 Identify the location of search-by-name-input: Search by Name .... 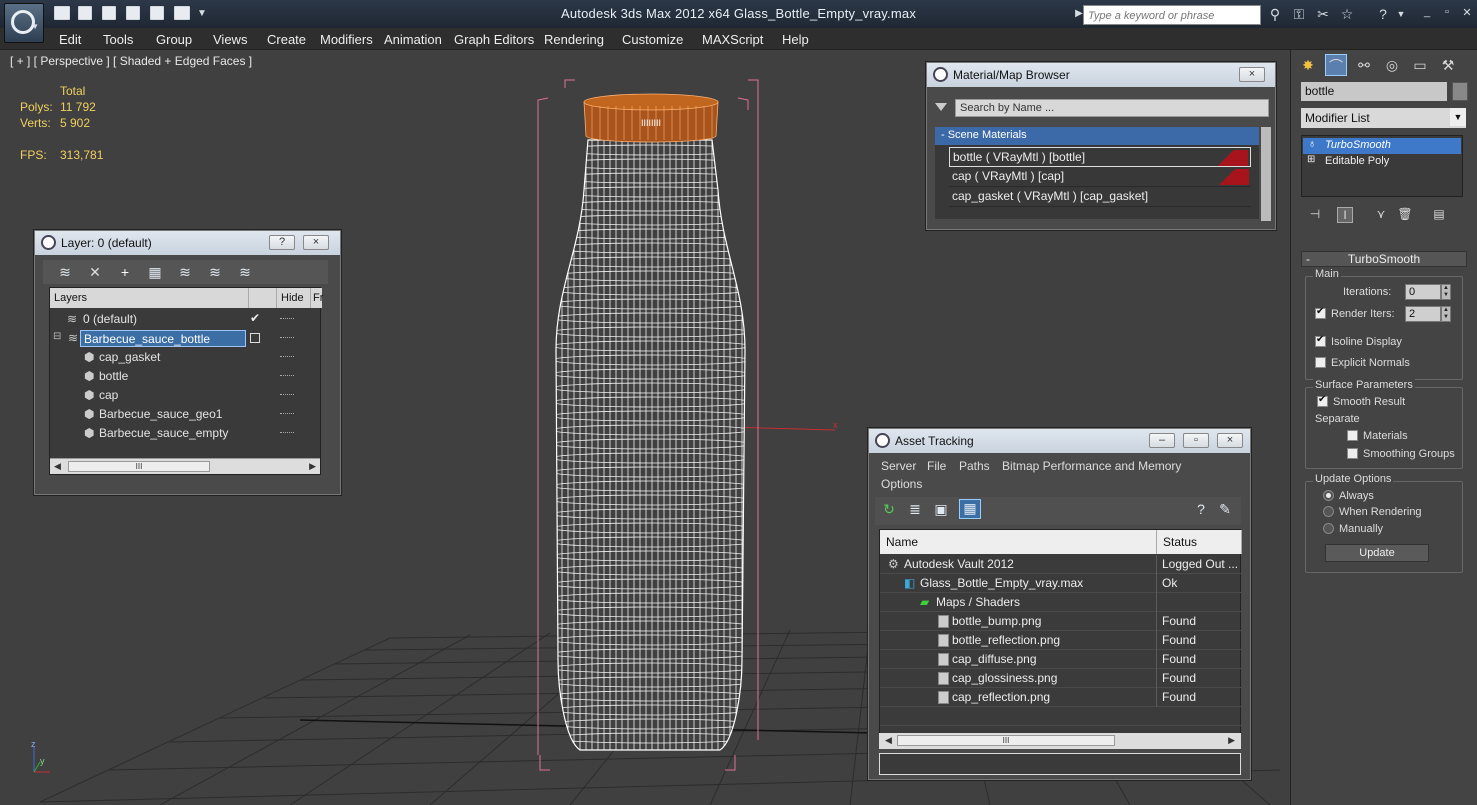
(1112, 108).